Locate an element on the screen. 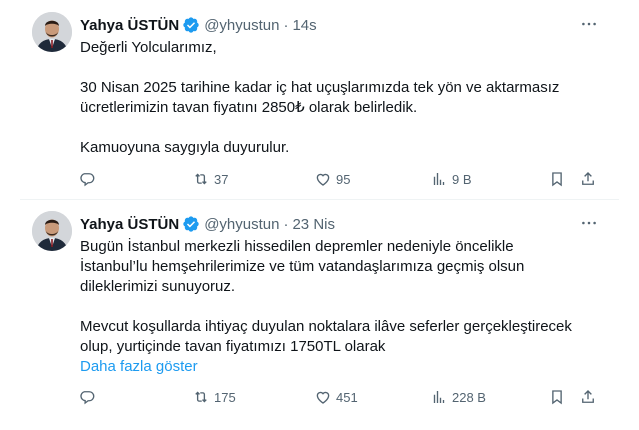 This screenshot has width=639, height=430. like-count: 451 is located at coordinates (347, 397).